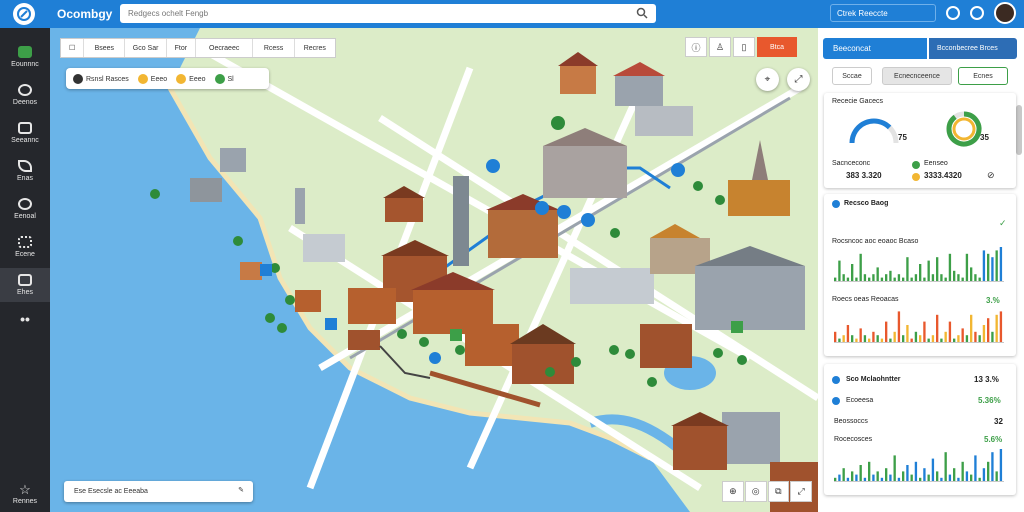 The width and height of the screenshot is (1024, 512). Describe the element at coordinates (851, 421) in the screenshot. I see `stats-row-2-label: Beossoccs` at that location.